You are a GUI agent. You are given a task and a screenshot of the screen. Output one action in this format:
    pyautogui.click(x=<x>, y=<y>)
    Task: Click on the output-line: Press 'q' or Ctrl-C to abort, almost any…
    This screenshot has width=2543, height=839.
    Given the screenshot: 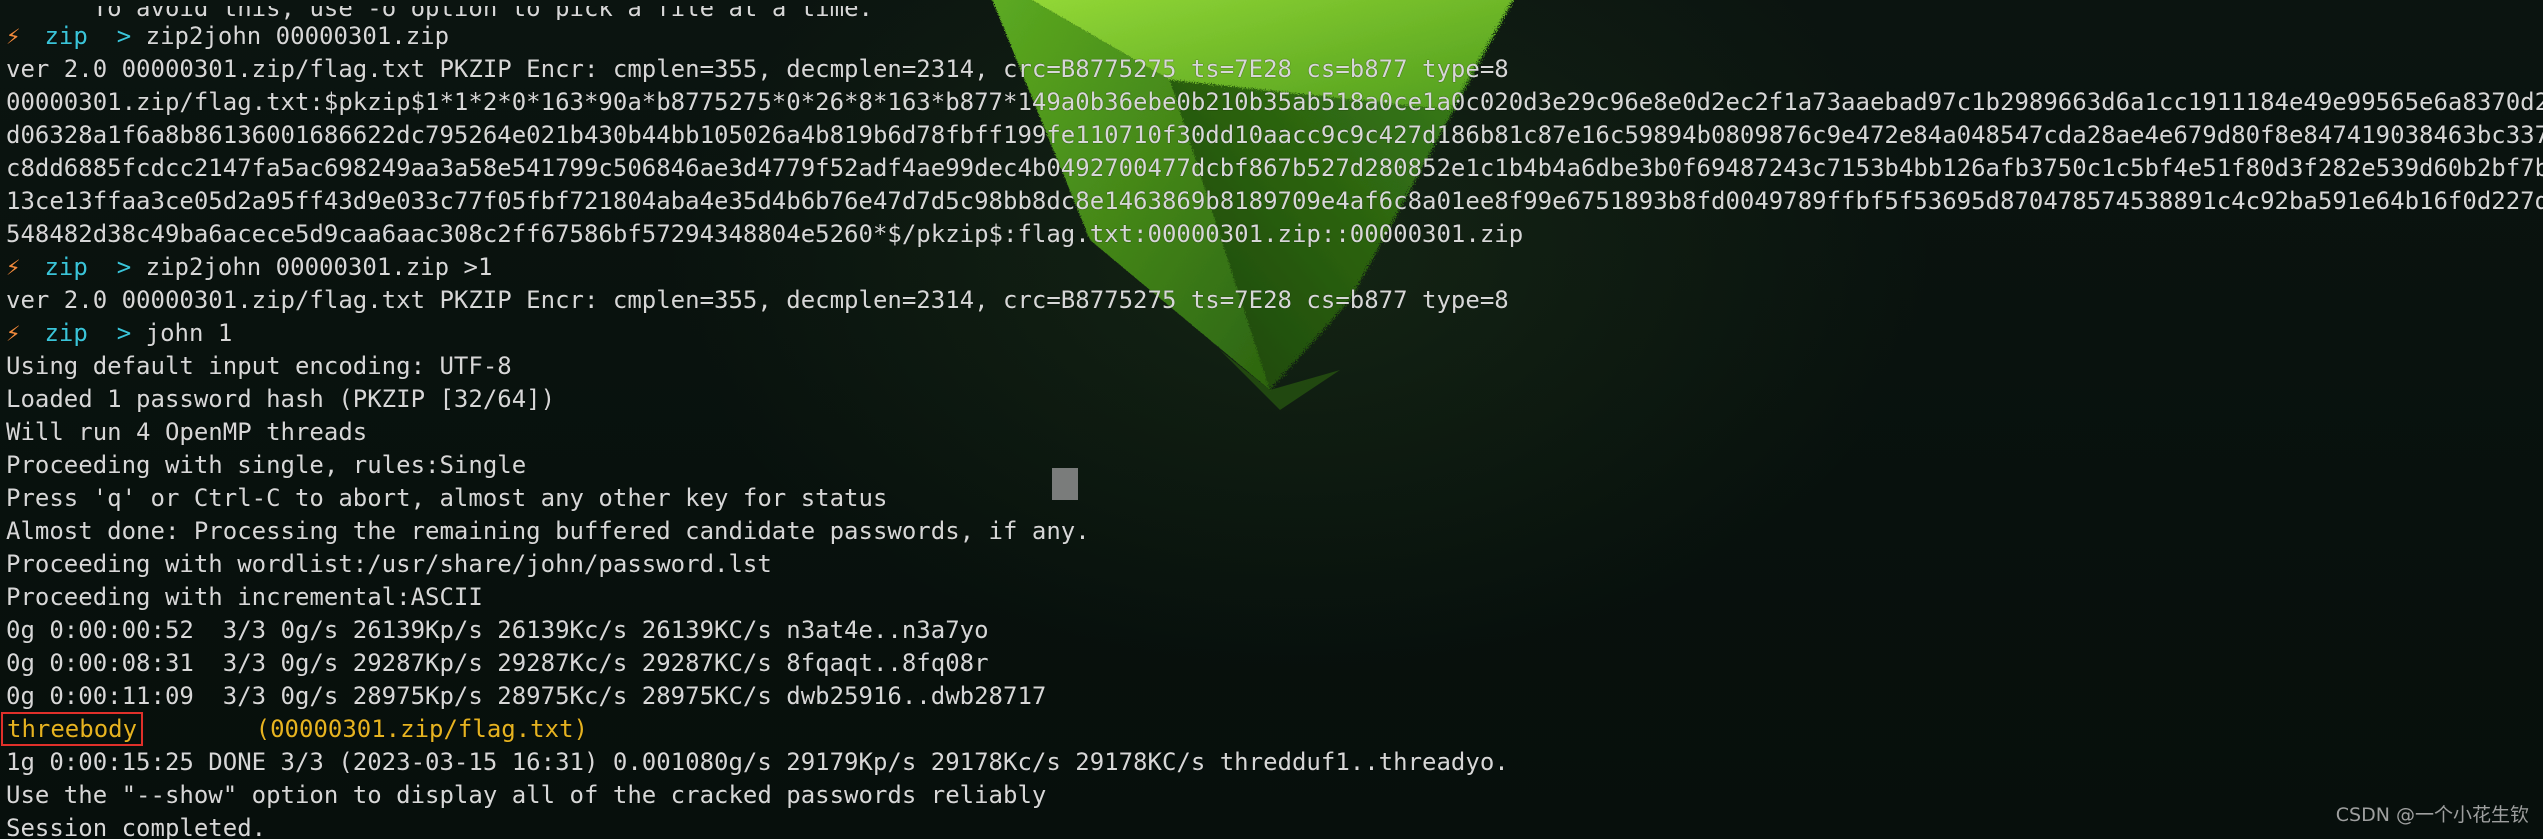 What is the action you would take?
    pyautogui.click(x=447, y=498)
    